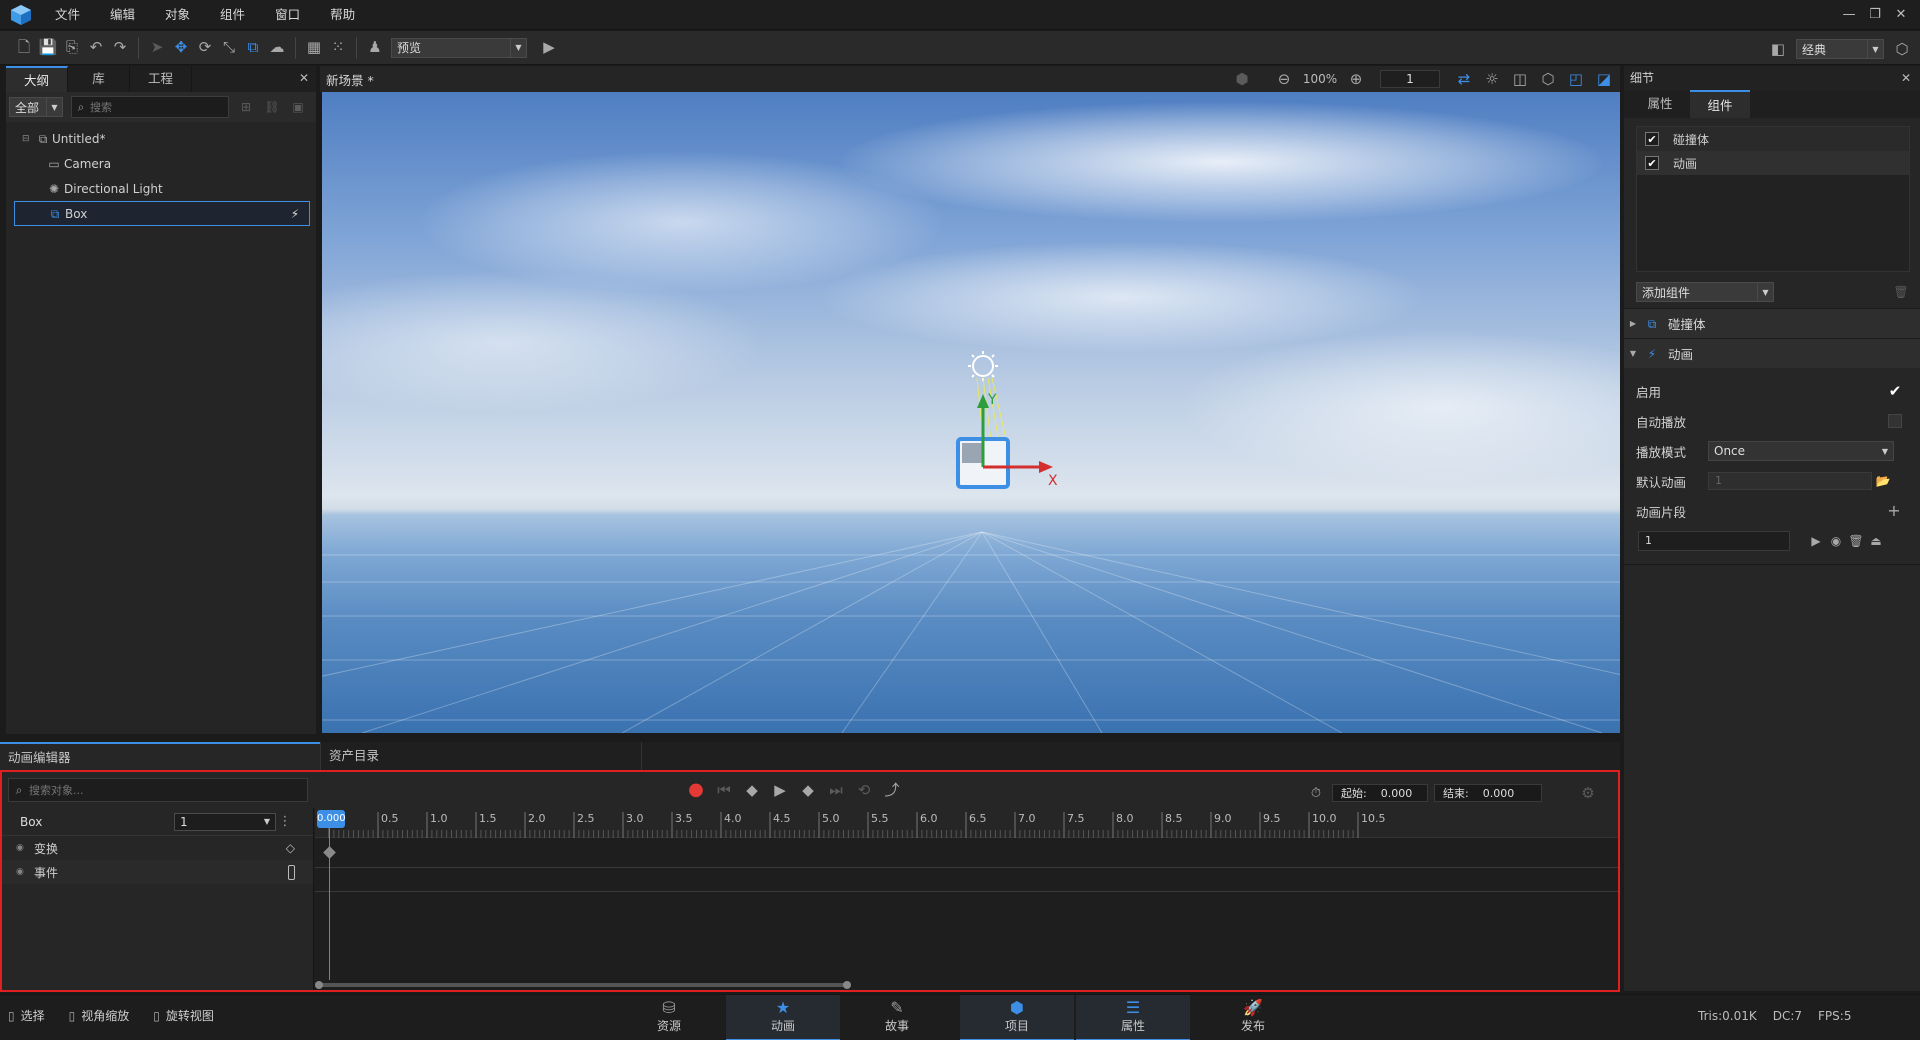 This screenshot has width=1920, height=1040. Describe the element at coordinates (1772, 323) in the screenshot. I see `section-collider-header: ▶ ⧉ 碰撞体` at that location.